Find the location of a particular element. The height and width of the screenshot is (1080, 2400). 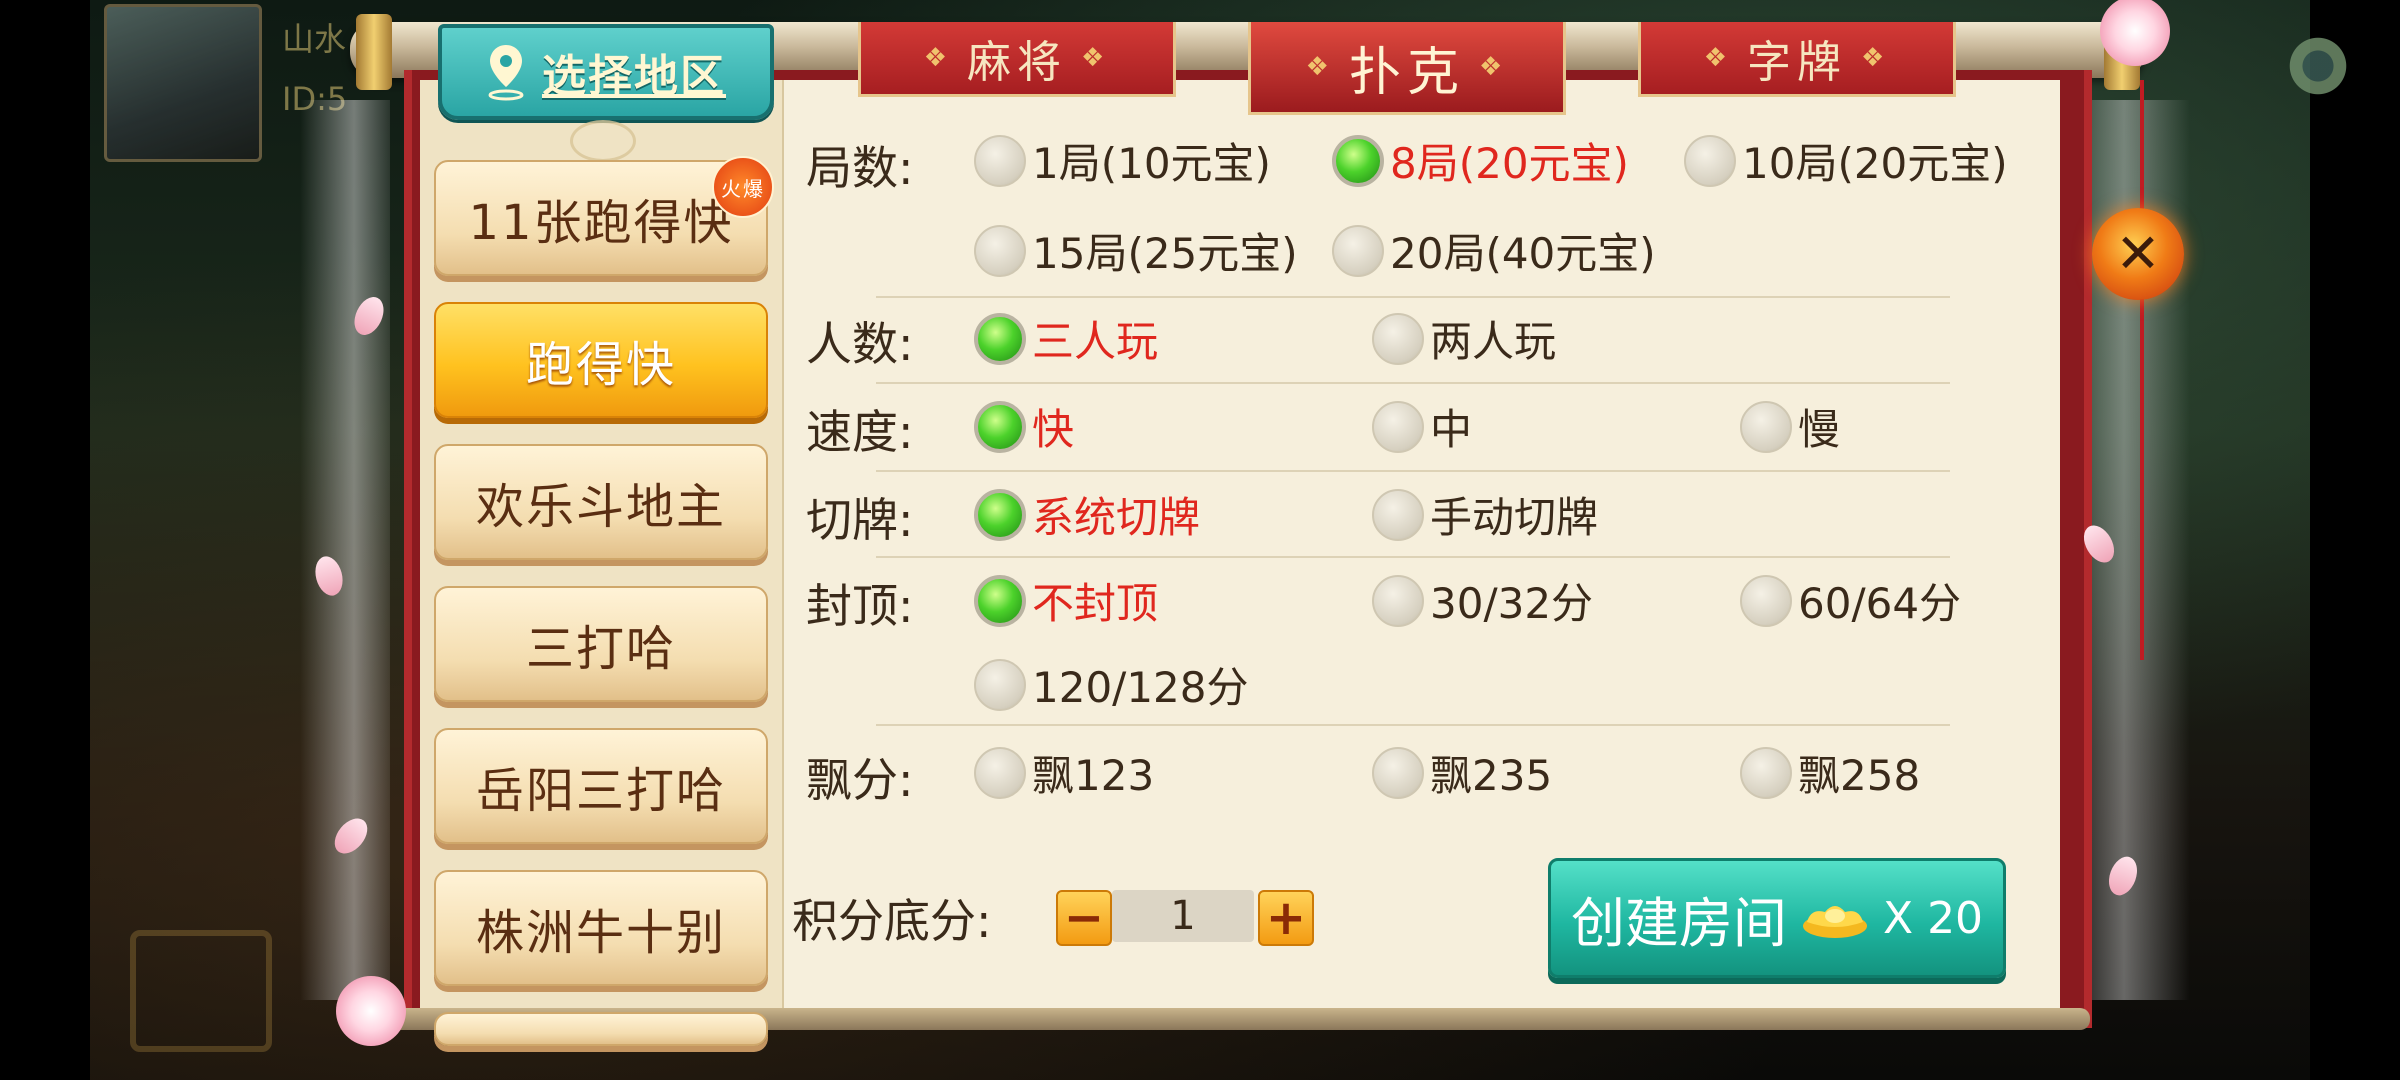

rounds-option-20: 20局(40元宝) is located at coordinates (1494, 250).